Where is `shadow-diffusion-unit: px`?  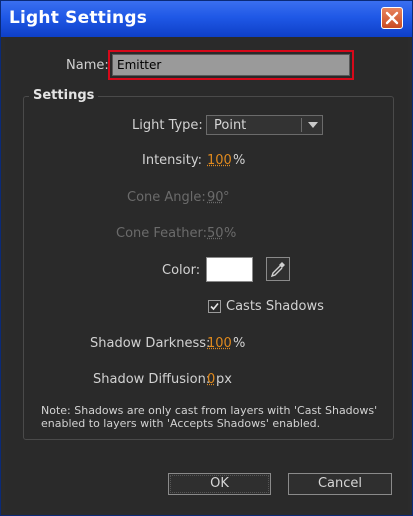 shadow-diffusion-unit: px is located at coordinates (224, 379).